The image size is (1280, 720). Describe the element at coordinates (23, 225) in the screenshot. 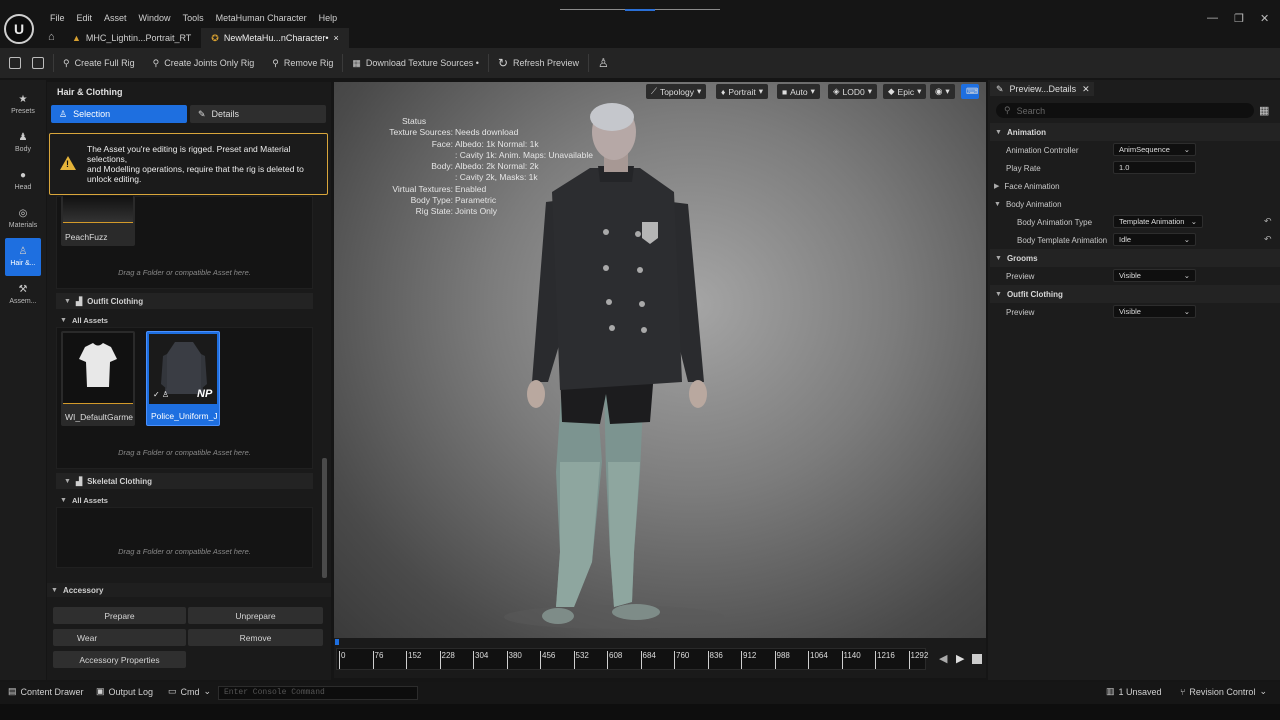

I see `nav-label: Materials` at that location.